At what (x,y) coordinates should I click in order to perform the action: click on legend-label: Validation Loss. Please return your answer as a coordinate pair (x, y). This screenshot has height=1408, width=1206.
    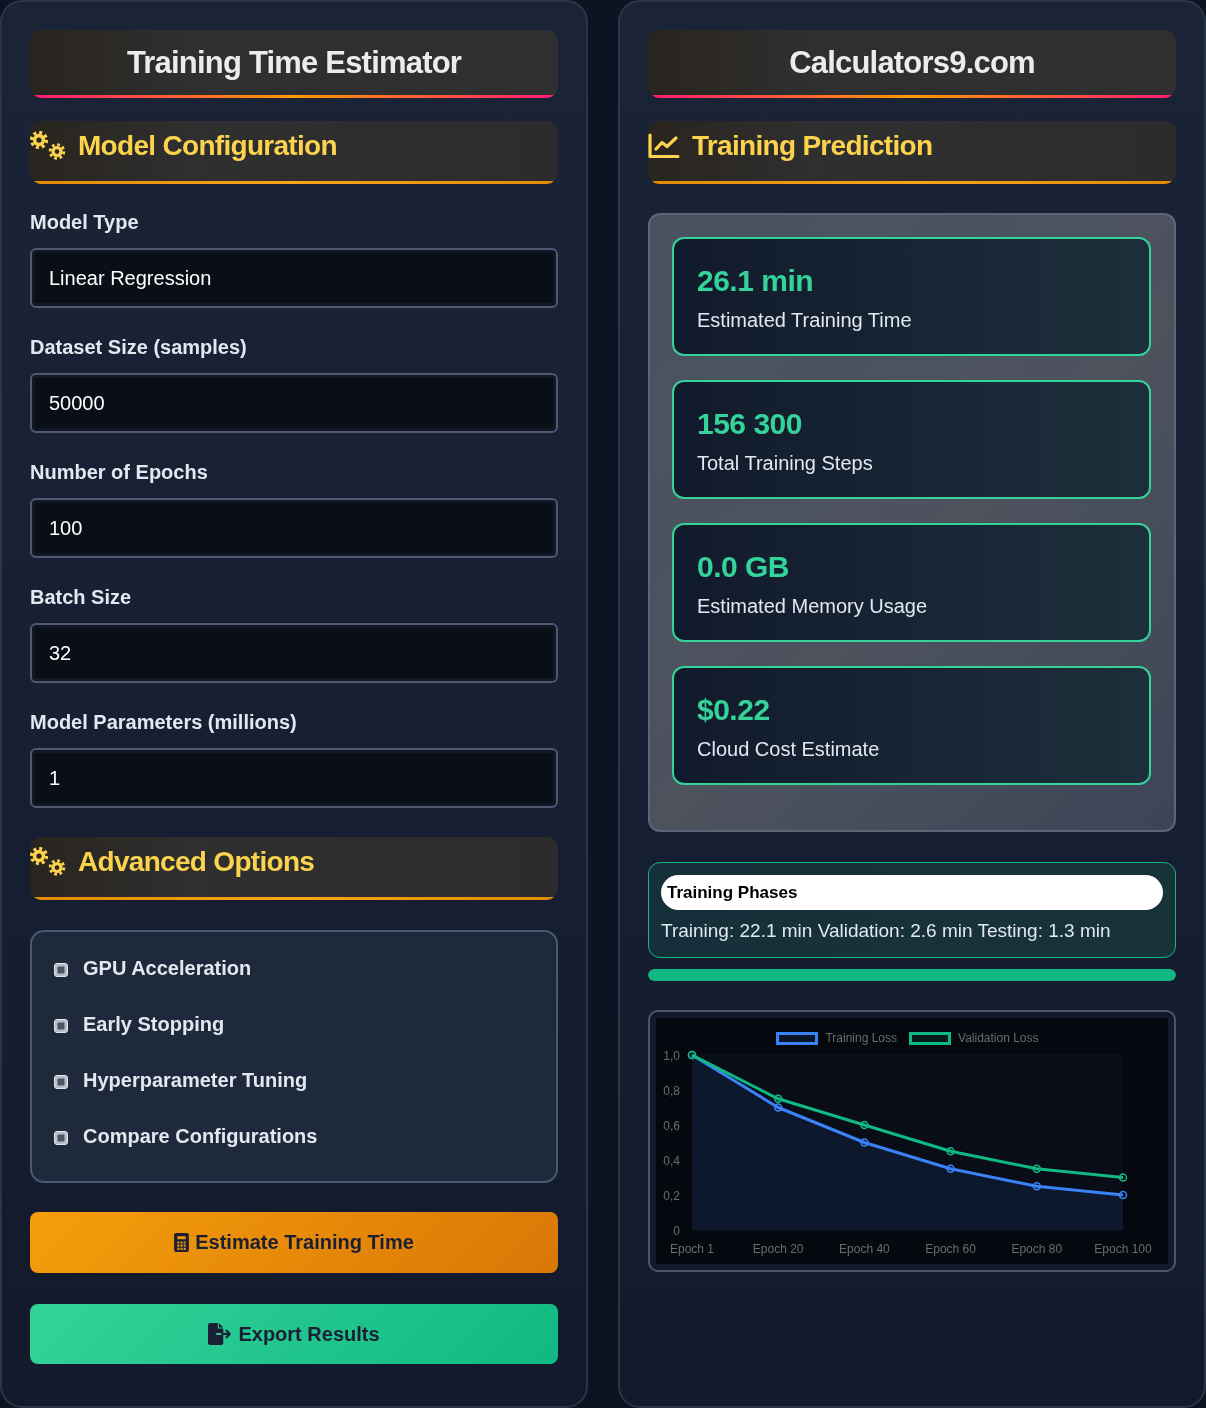
    Looking at the image, I should click on (998, 1038).